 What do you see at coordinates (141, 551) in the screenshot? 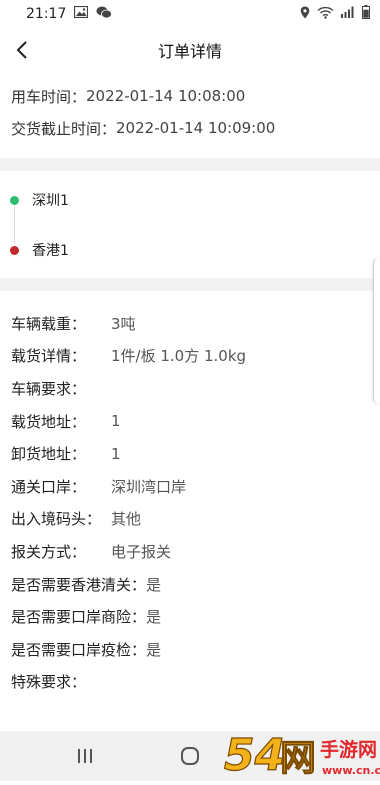
I see `detail-value: 电子报关` at bounding box center [141, 551].